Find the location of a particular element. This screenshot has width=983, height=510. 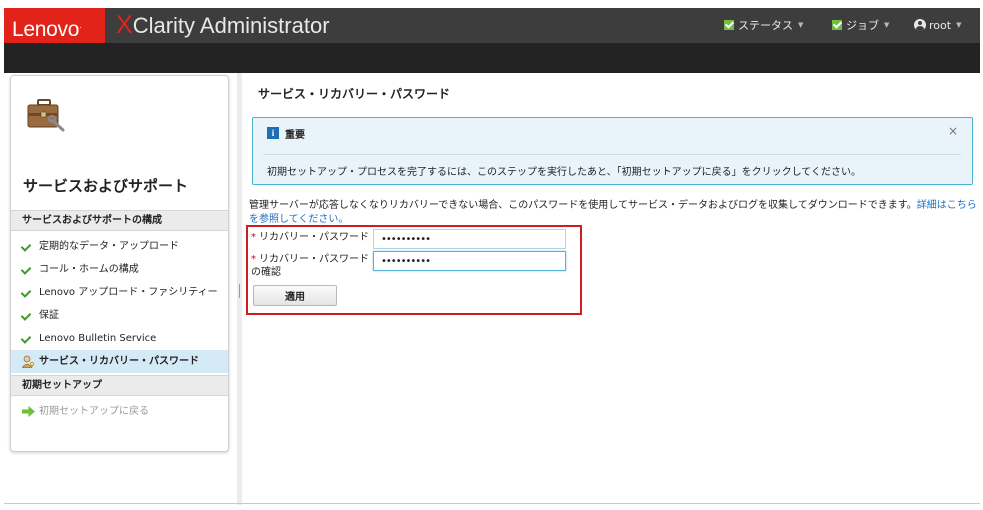

bottom-divider is located at coordinates (492, 503).